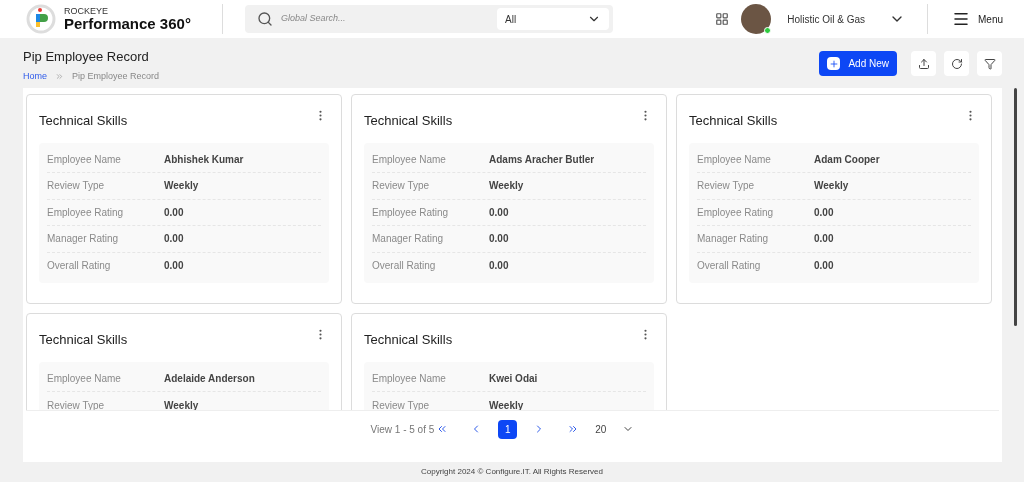 The width and height of the screenshot is (1024, 482). I want to click on upload-button, so click(923, 63).